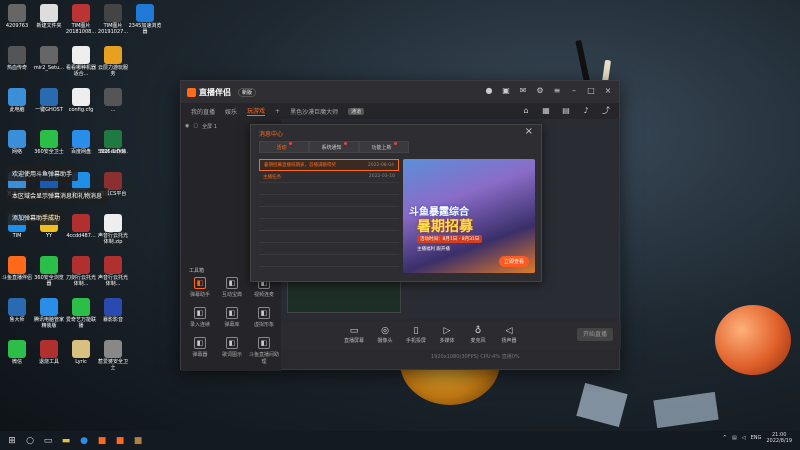 The image size is (800, 450). Describe the element at coordinates (81, 143) in the screenshot. I see `desktop-icon: 百度网盘` at that location.